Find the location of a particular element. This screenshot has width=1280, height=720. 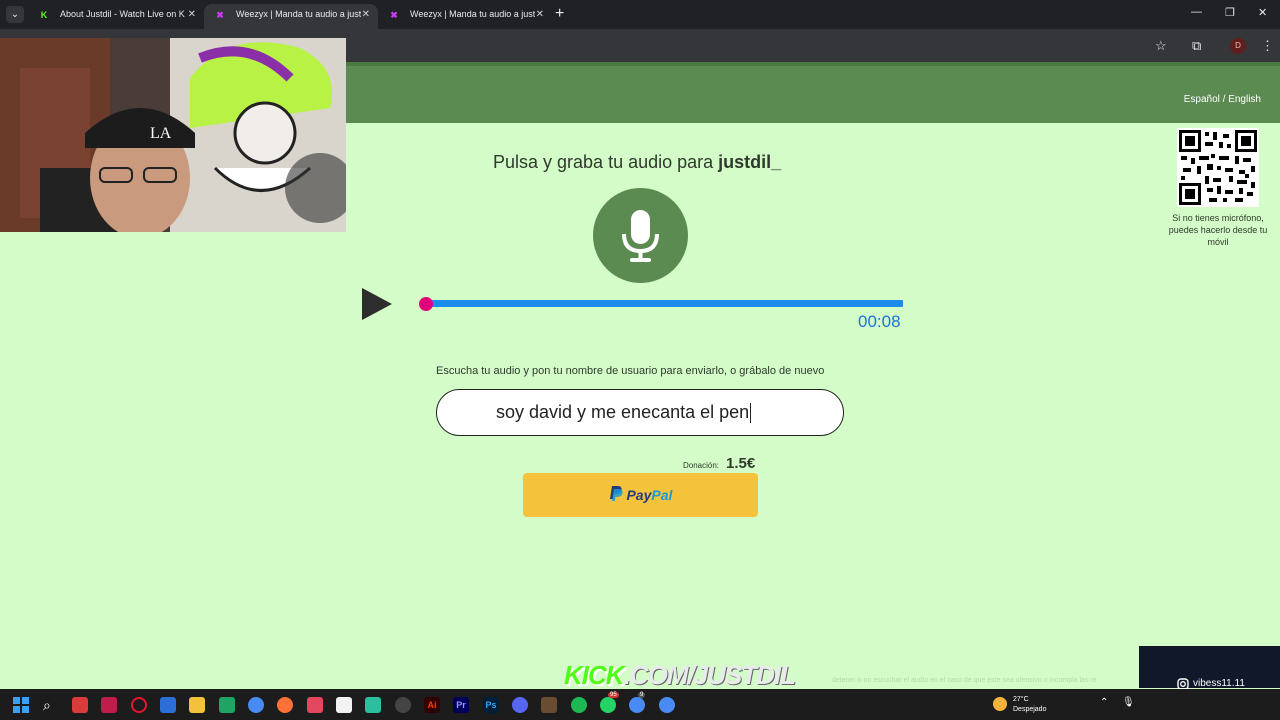

play-icon is located at coordinates (377, 304).